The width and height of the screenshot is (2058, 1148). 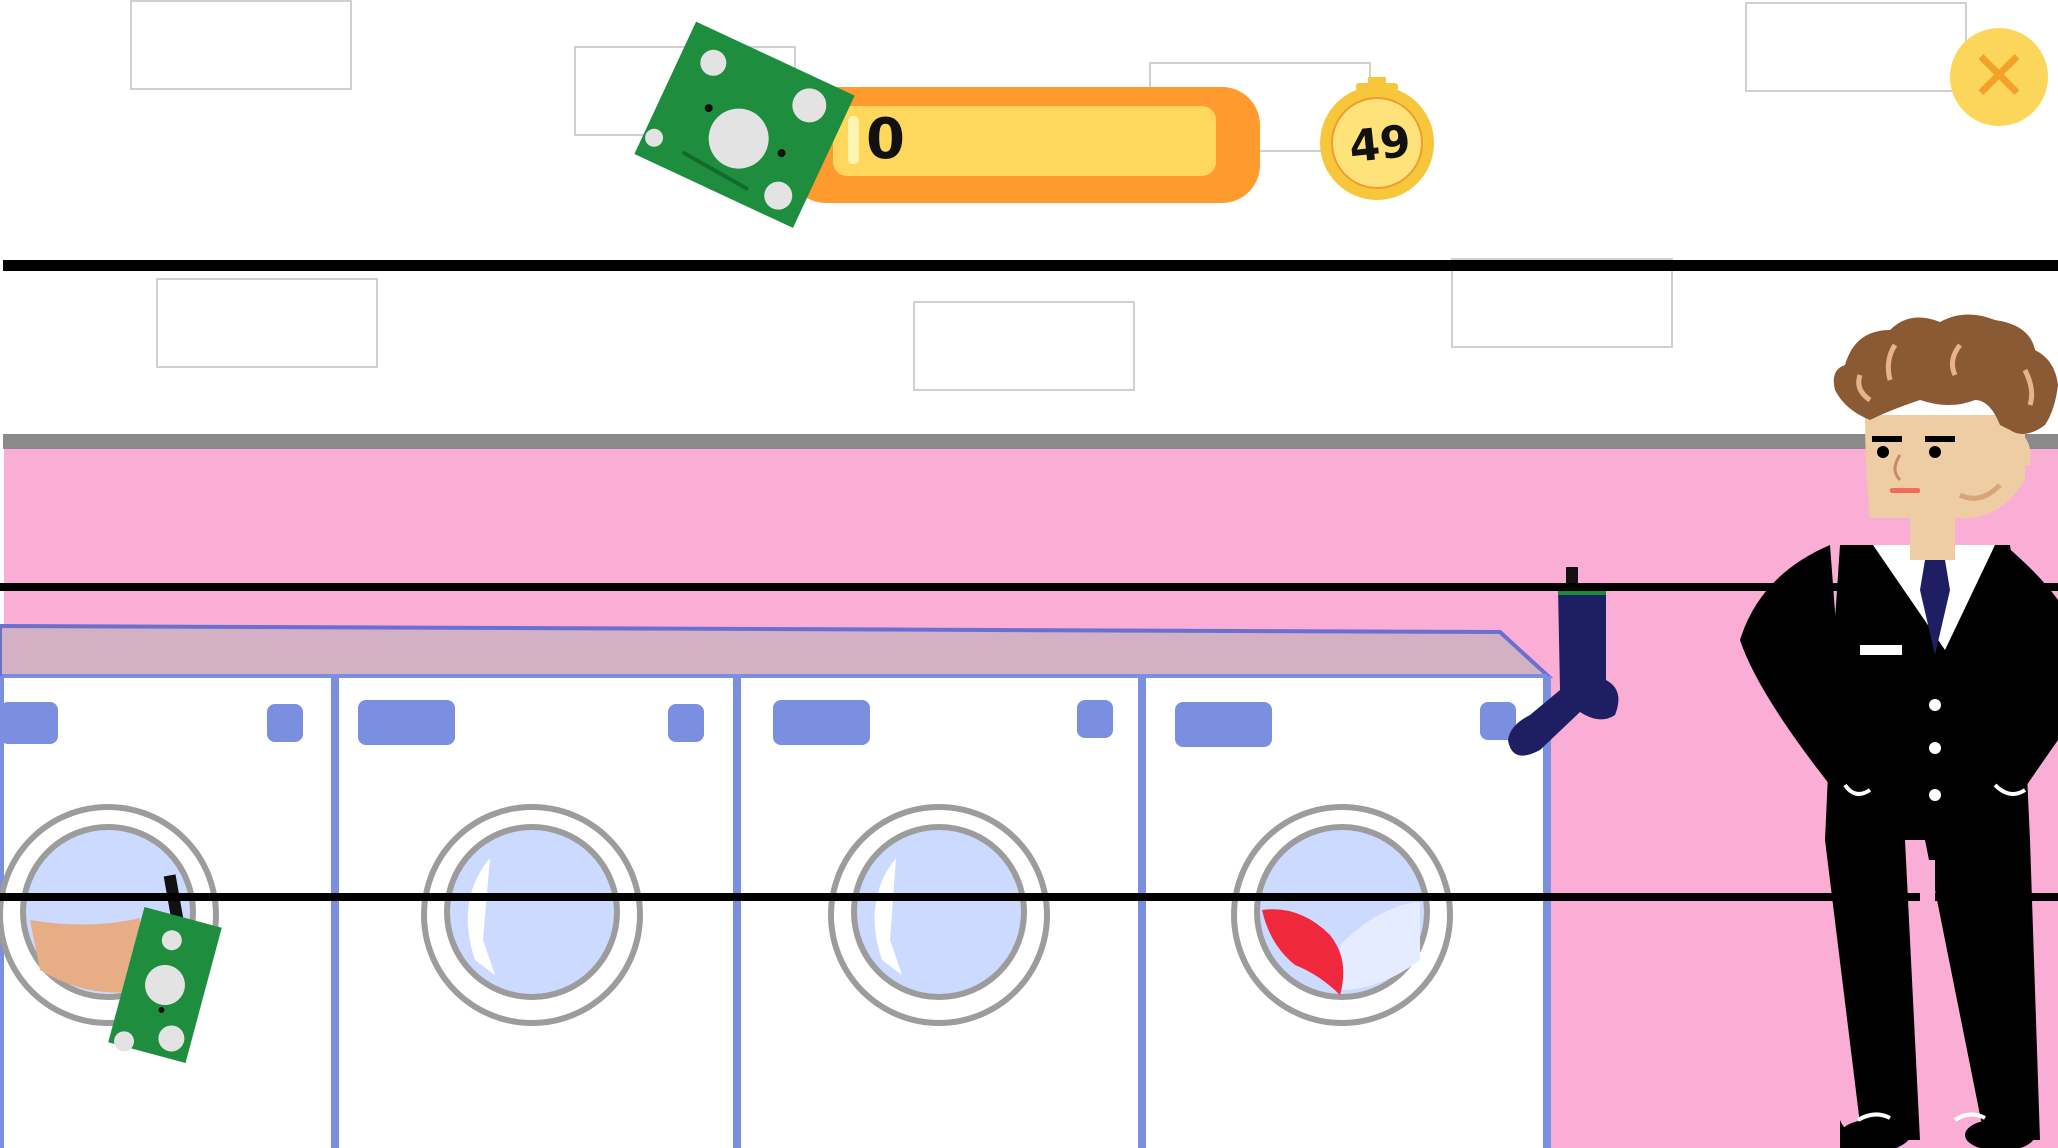 I want to click on line-upper, so click(x=1029, y=587).